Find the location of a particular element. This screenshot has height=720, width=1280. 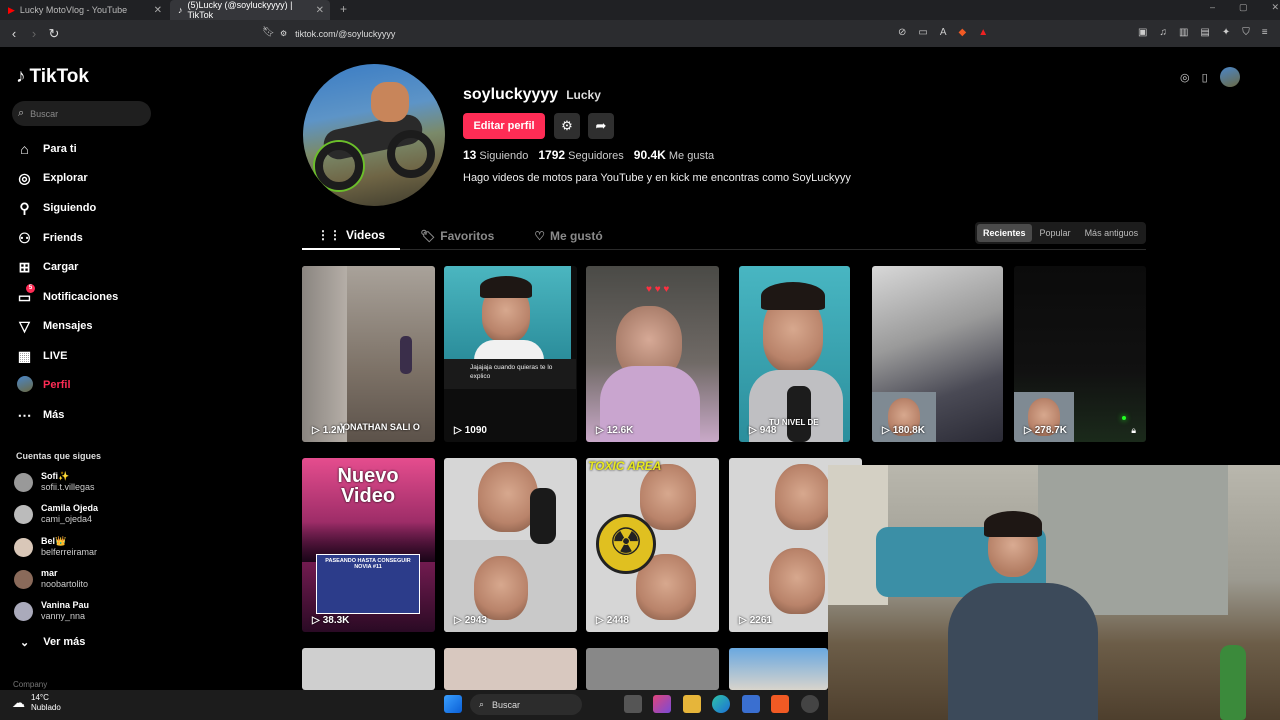

sidebar-item-cargar: ⊞ Cargar is located at coordinates (47, 267).